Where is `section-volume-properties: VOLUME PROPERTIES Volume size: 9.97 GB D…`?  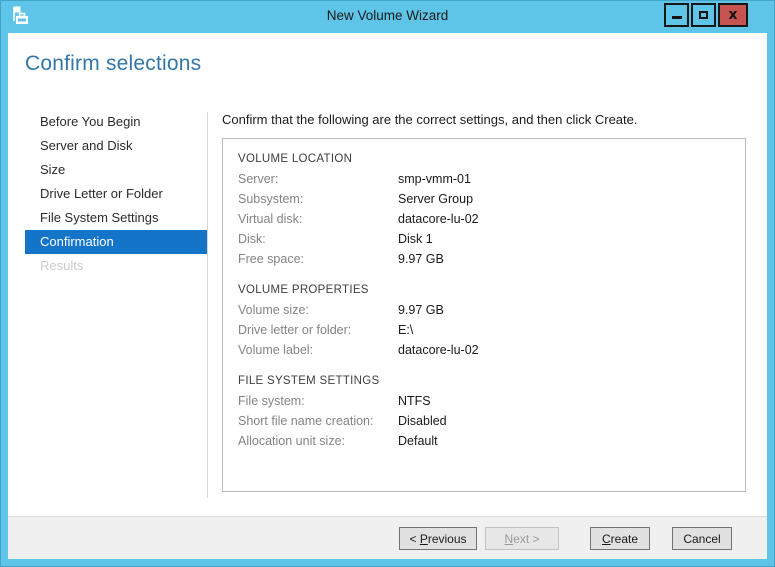
section-volume-properties: VOLUME PROPERTIES Volume size: 9.97 GB D… is located at coordinates (491, 320).